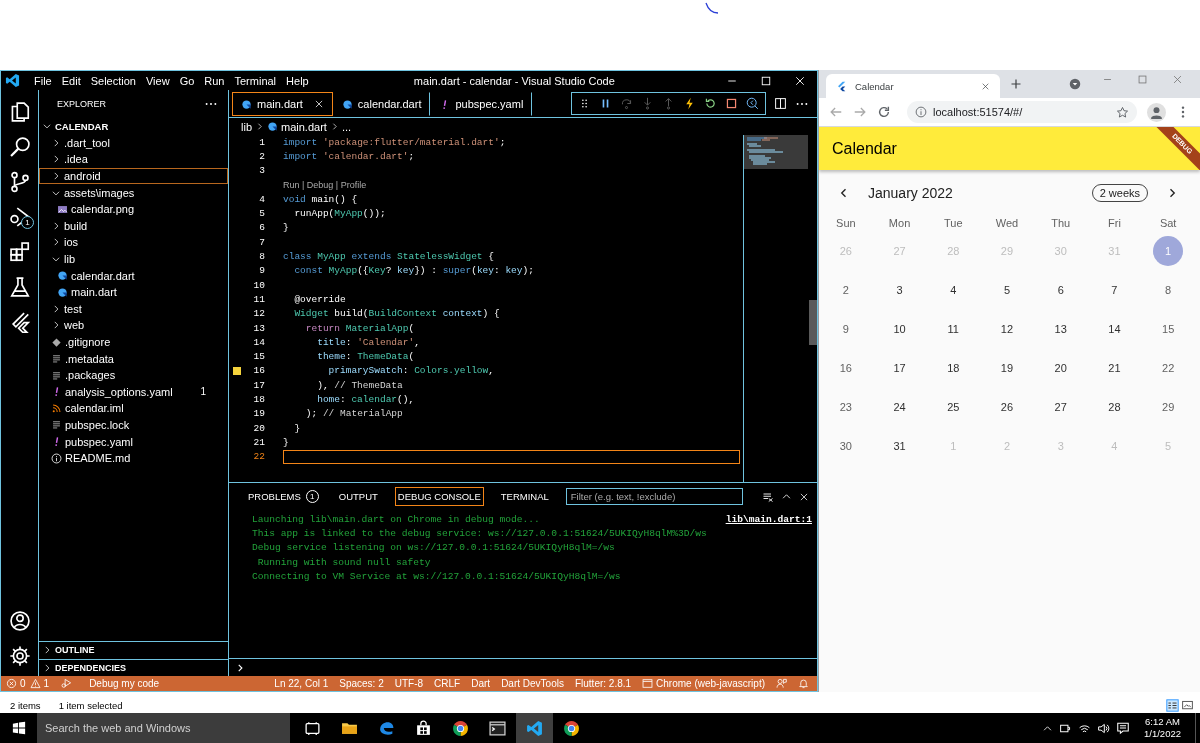  What do you see at coordinates (157, 80) in the screenshot?
I see `menu-item: View` at bounding box center [157, 80].